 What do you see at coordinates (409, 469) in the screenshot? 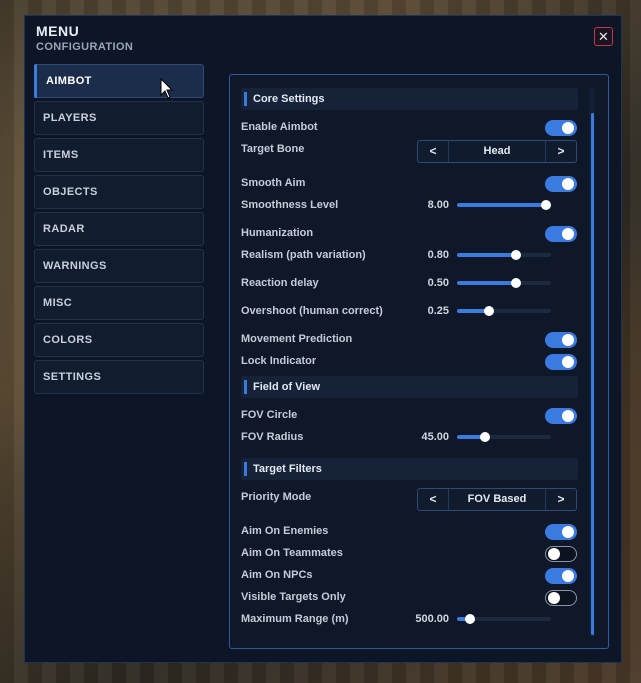
I see `section-target-filters: Target Filters` at bounding box center [409, 469].